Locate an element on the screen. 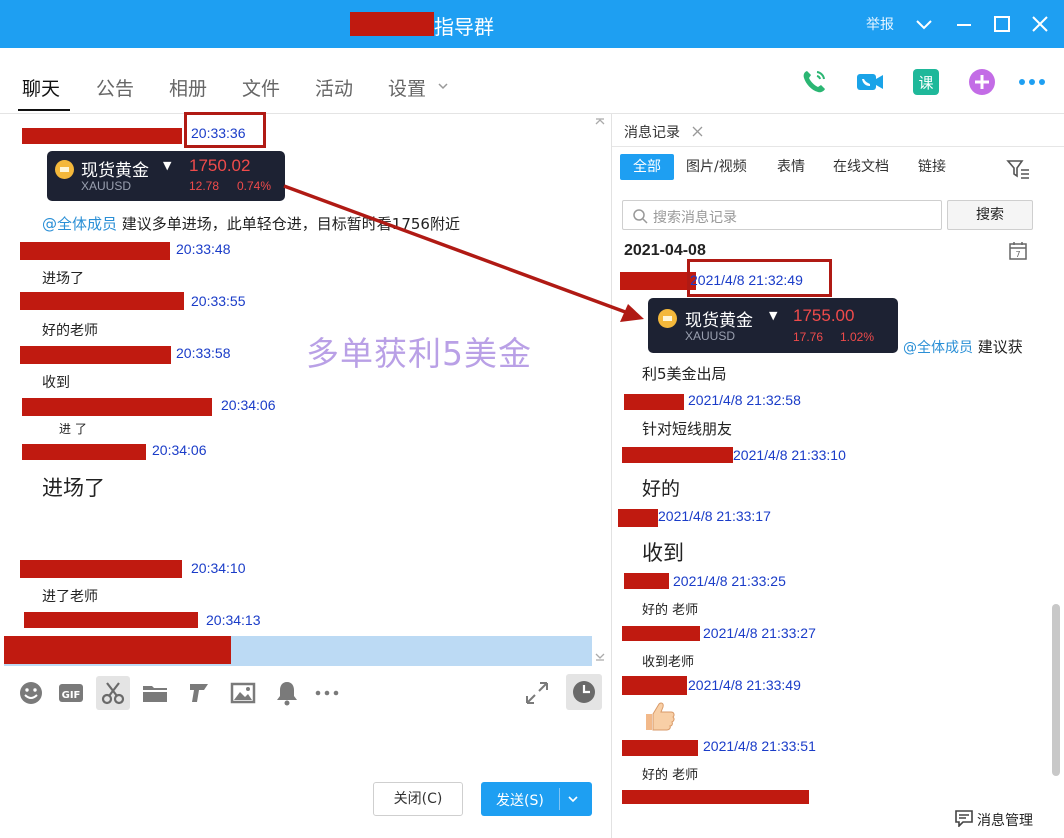 Image resolution: width=1064 pixels, height=838 pixels. input-toolbar: GIF is located at coordinates (305, 692).